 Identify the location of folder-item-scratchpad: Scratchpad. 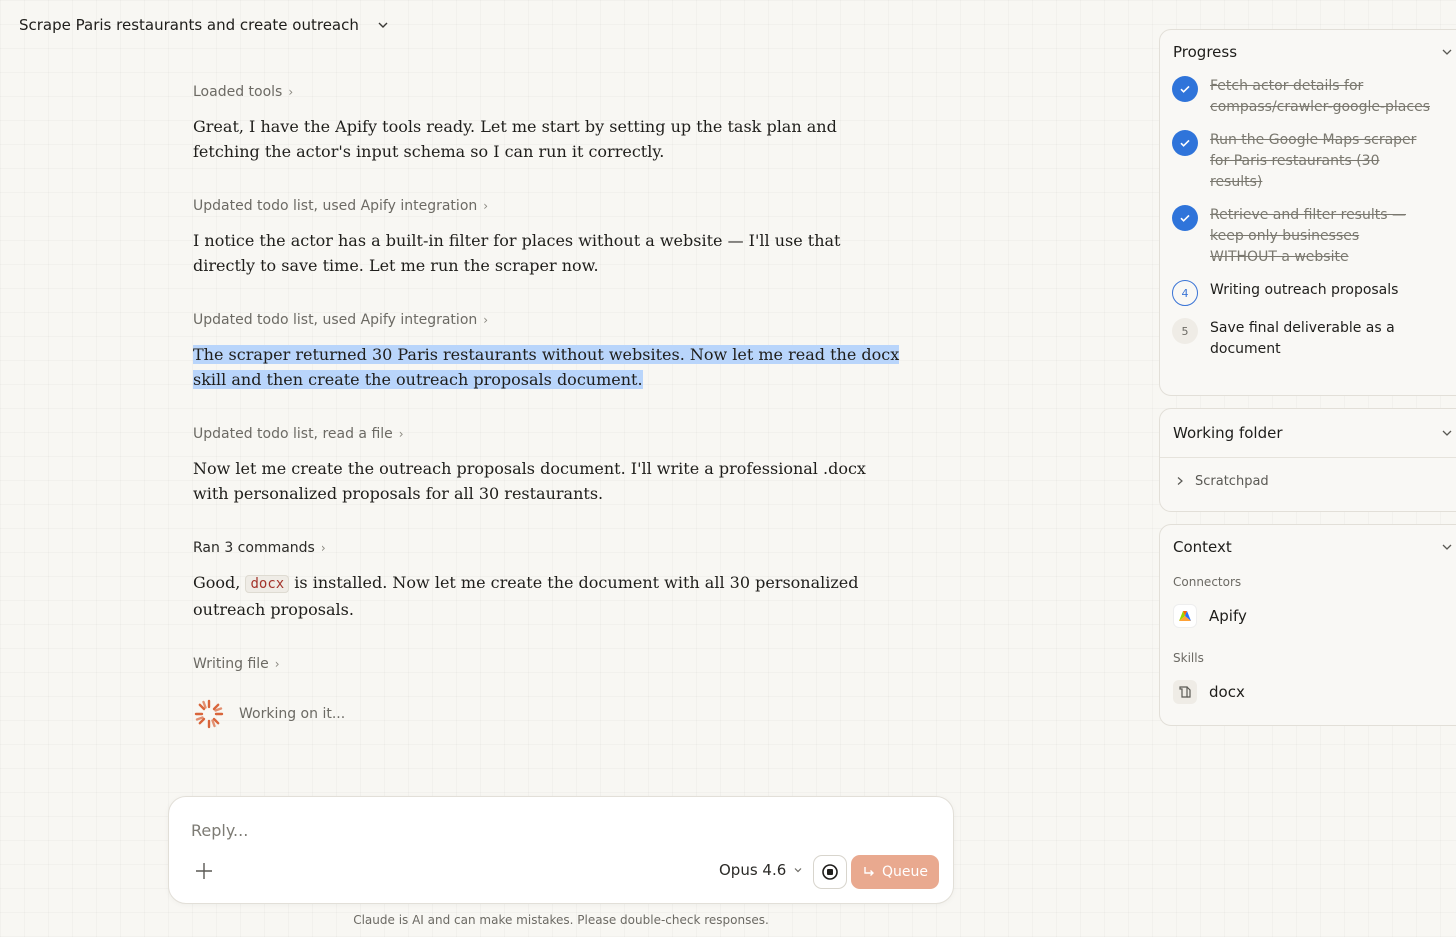
(1308, 481).